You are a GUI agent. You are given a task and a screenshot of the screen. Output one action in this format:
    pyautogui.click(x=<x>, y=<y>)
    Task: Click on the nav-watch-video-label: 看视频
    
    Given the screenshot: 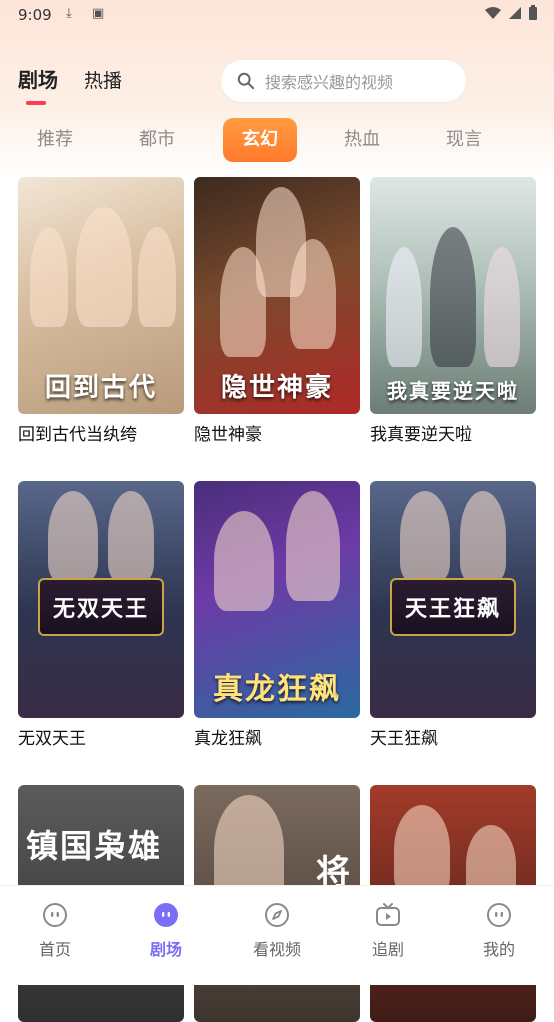 What is the action you would take?
    pyautogui.click(x=276, y=949)
    